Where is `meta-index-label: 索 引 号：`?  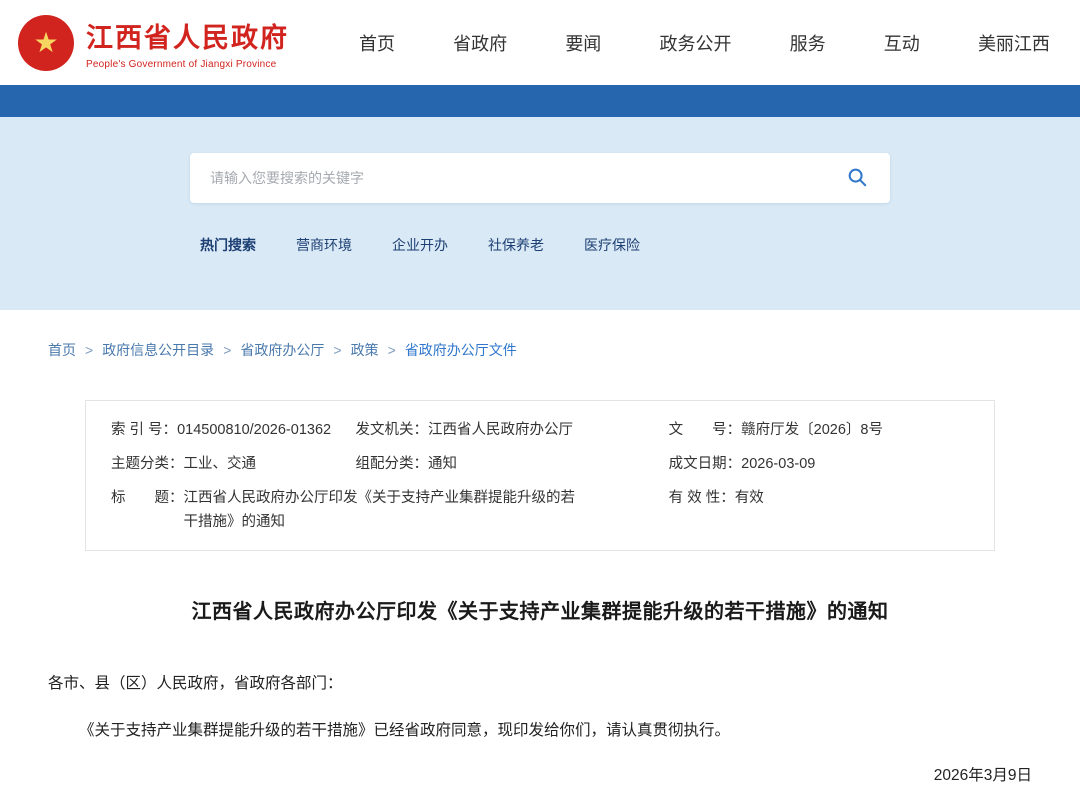 meta-index-label: 索 引 号： is located at coordinates (144, 430).